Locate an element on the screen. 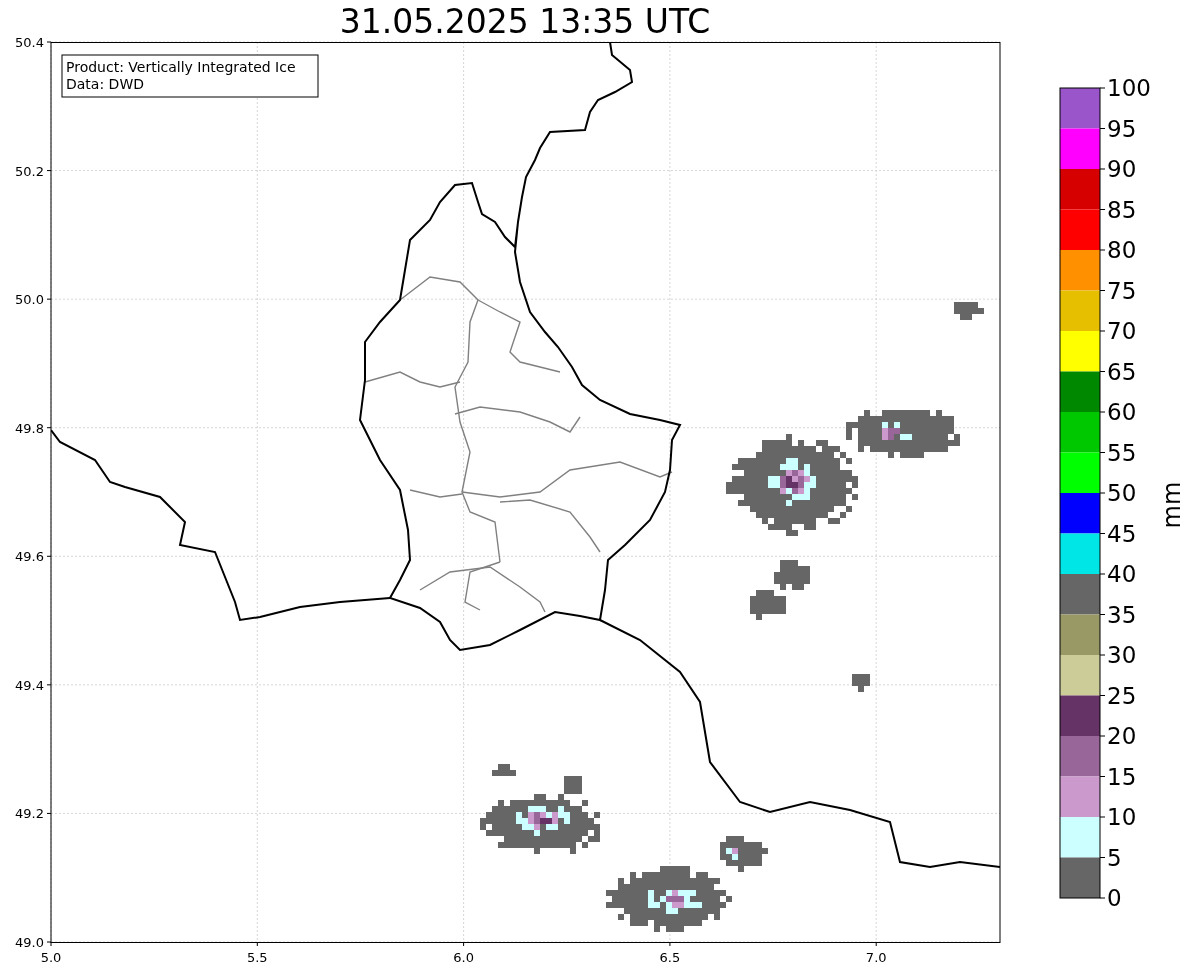 Image resolution: width=1193 pixels, height=976 pixels. axis-tick-label: 5.5 is located at coordinates (257, 957).